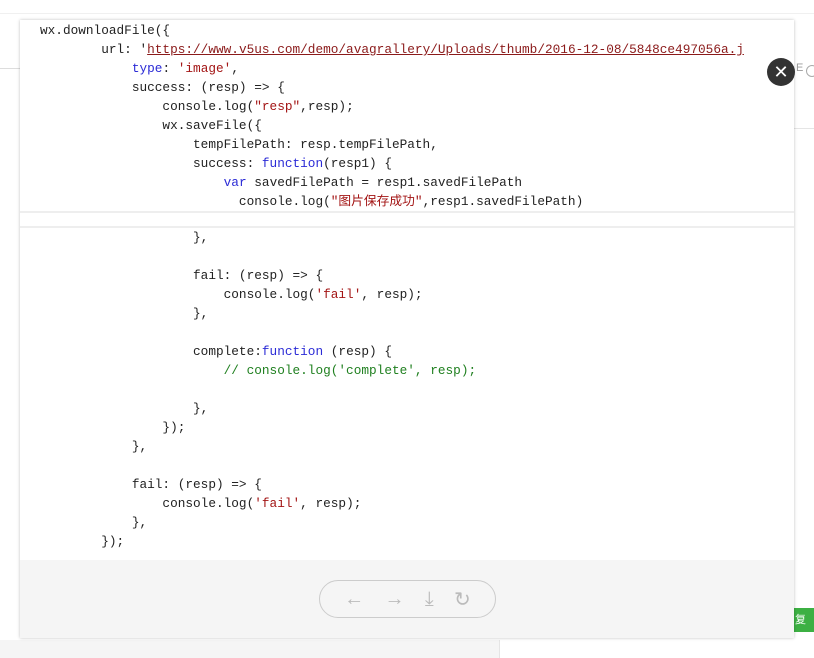 The image size is (814, 658). Describe the element at coordinates (170, 68) in the screenshot. I see `code-token: :` at that location.